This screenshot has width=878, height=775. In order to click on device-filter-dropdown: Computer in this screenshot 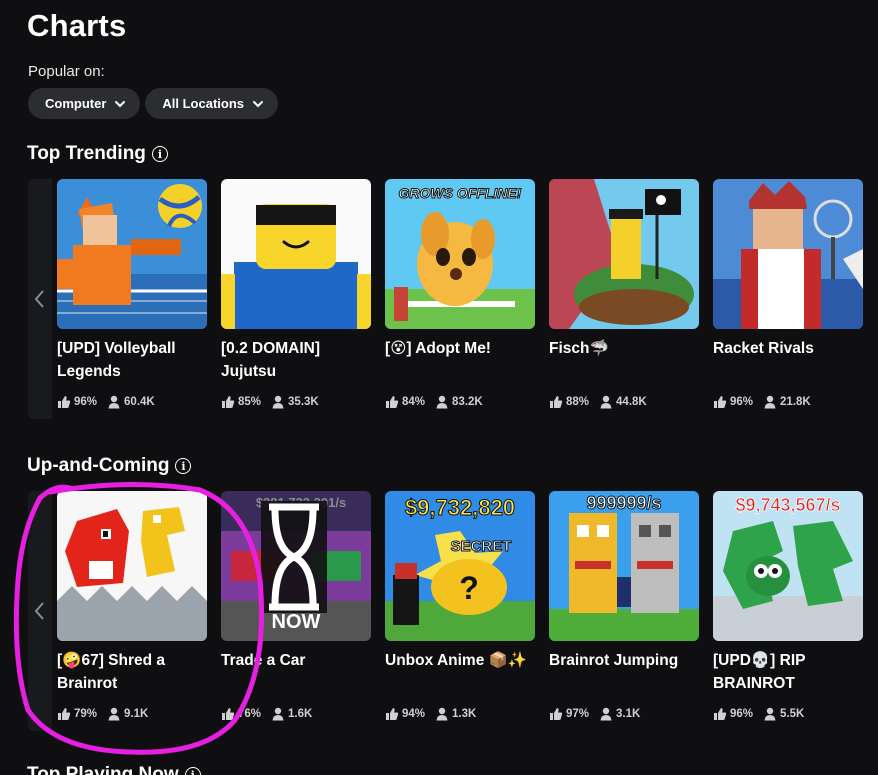, I will do `click(84, 103)`.